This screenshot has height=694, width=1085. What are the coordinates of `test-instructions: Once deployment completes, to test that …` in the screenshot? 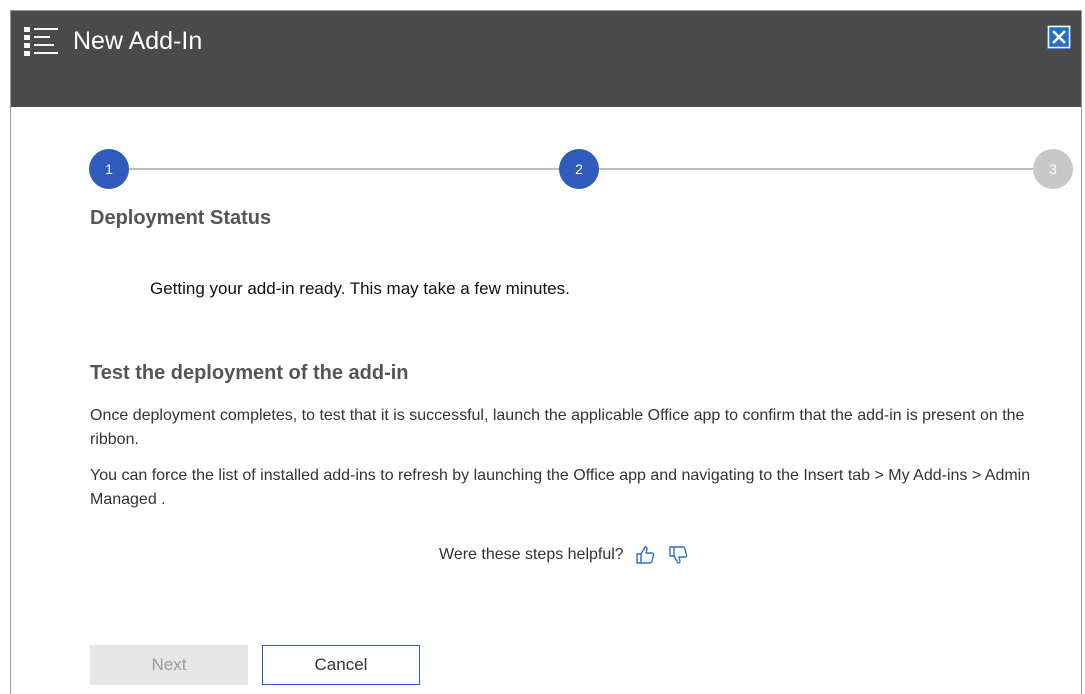 It's located at (557, 427).